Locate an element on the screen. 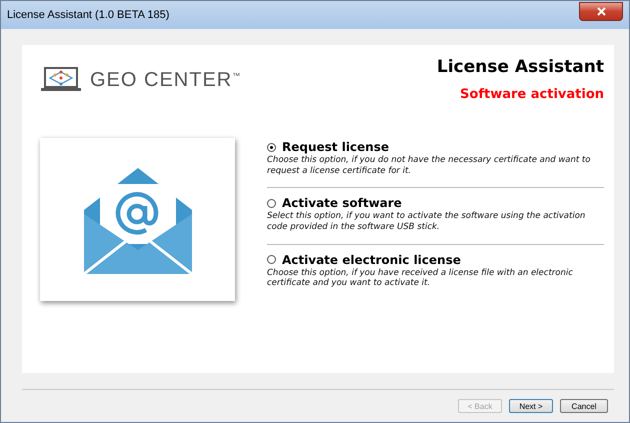 This screenshot has width=630, height=423. option-description: Choose this option, if you have received a license file with an electronic certificate and you want to activate it. is located at coordinates (420, 278).